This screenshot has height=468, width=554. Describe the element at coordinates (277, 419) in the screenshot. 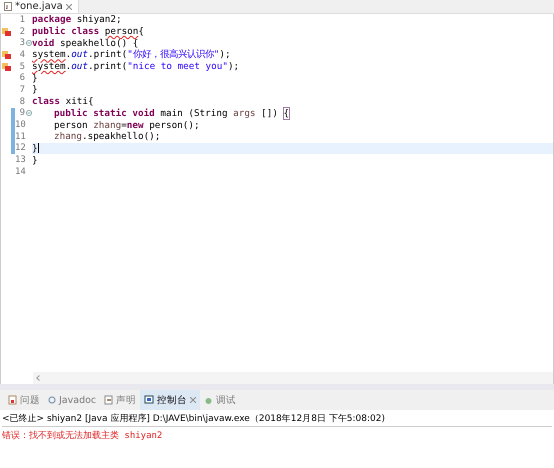

I see `console-header: <已终止> shiyan2 [Java 应用程序] D:\JAVE\bin\javaw.exe（2018年12月8日 下午5:08:02)` at that location.